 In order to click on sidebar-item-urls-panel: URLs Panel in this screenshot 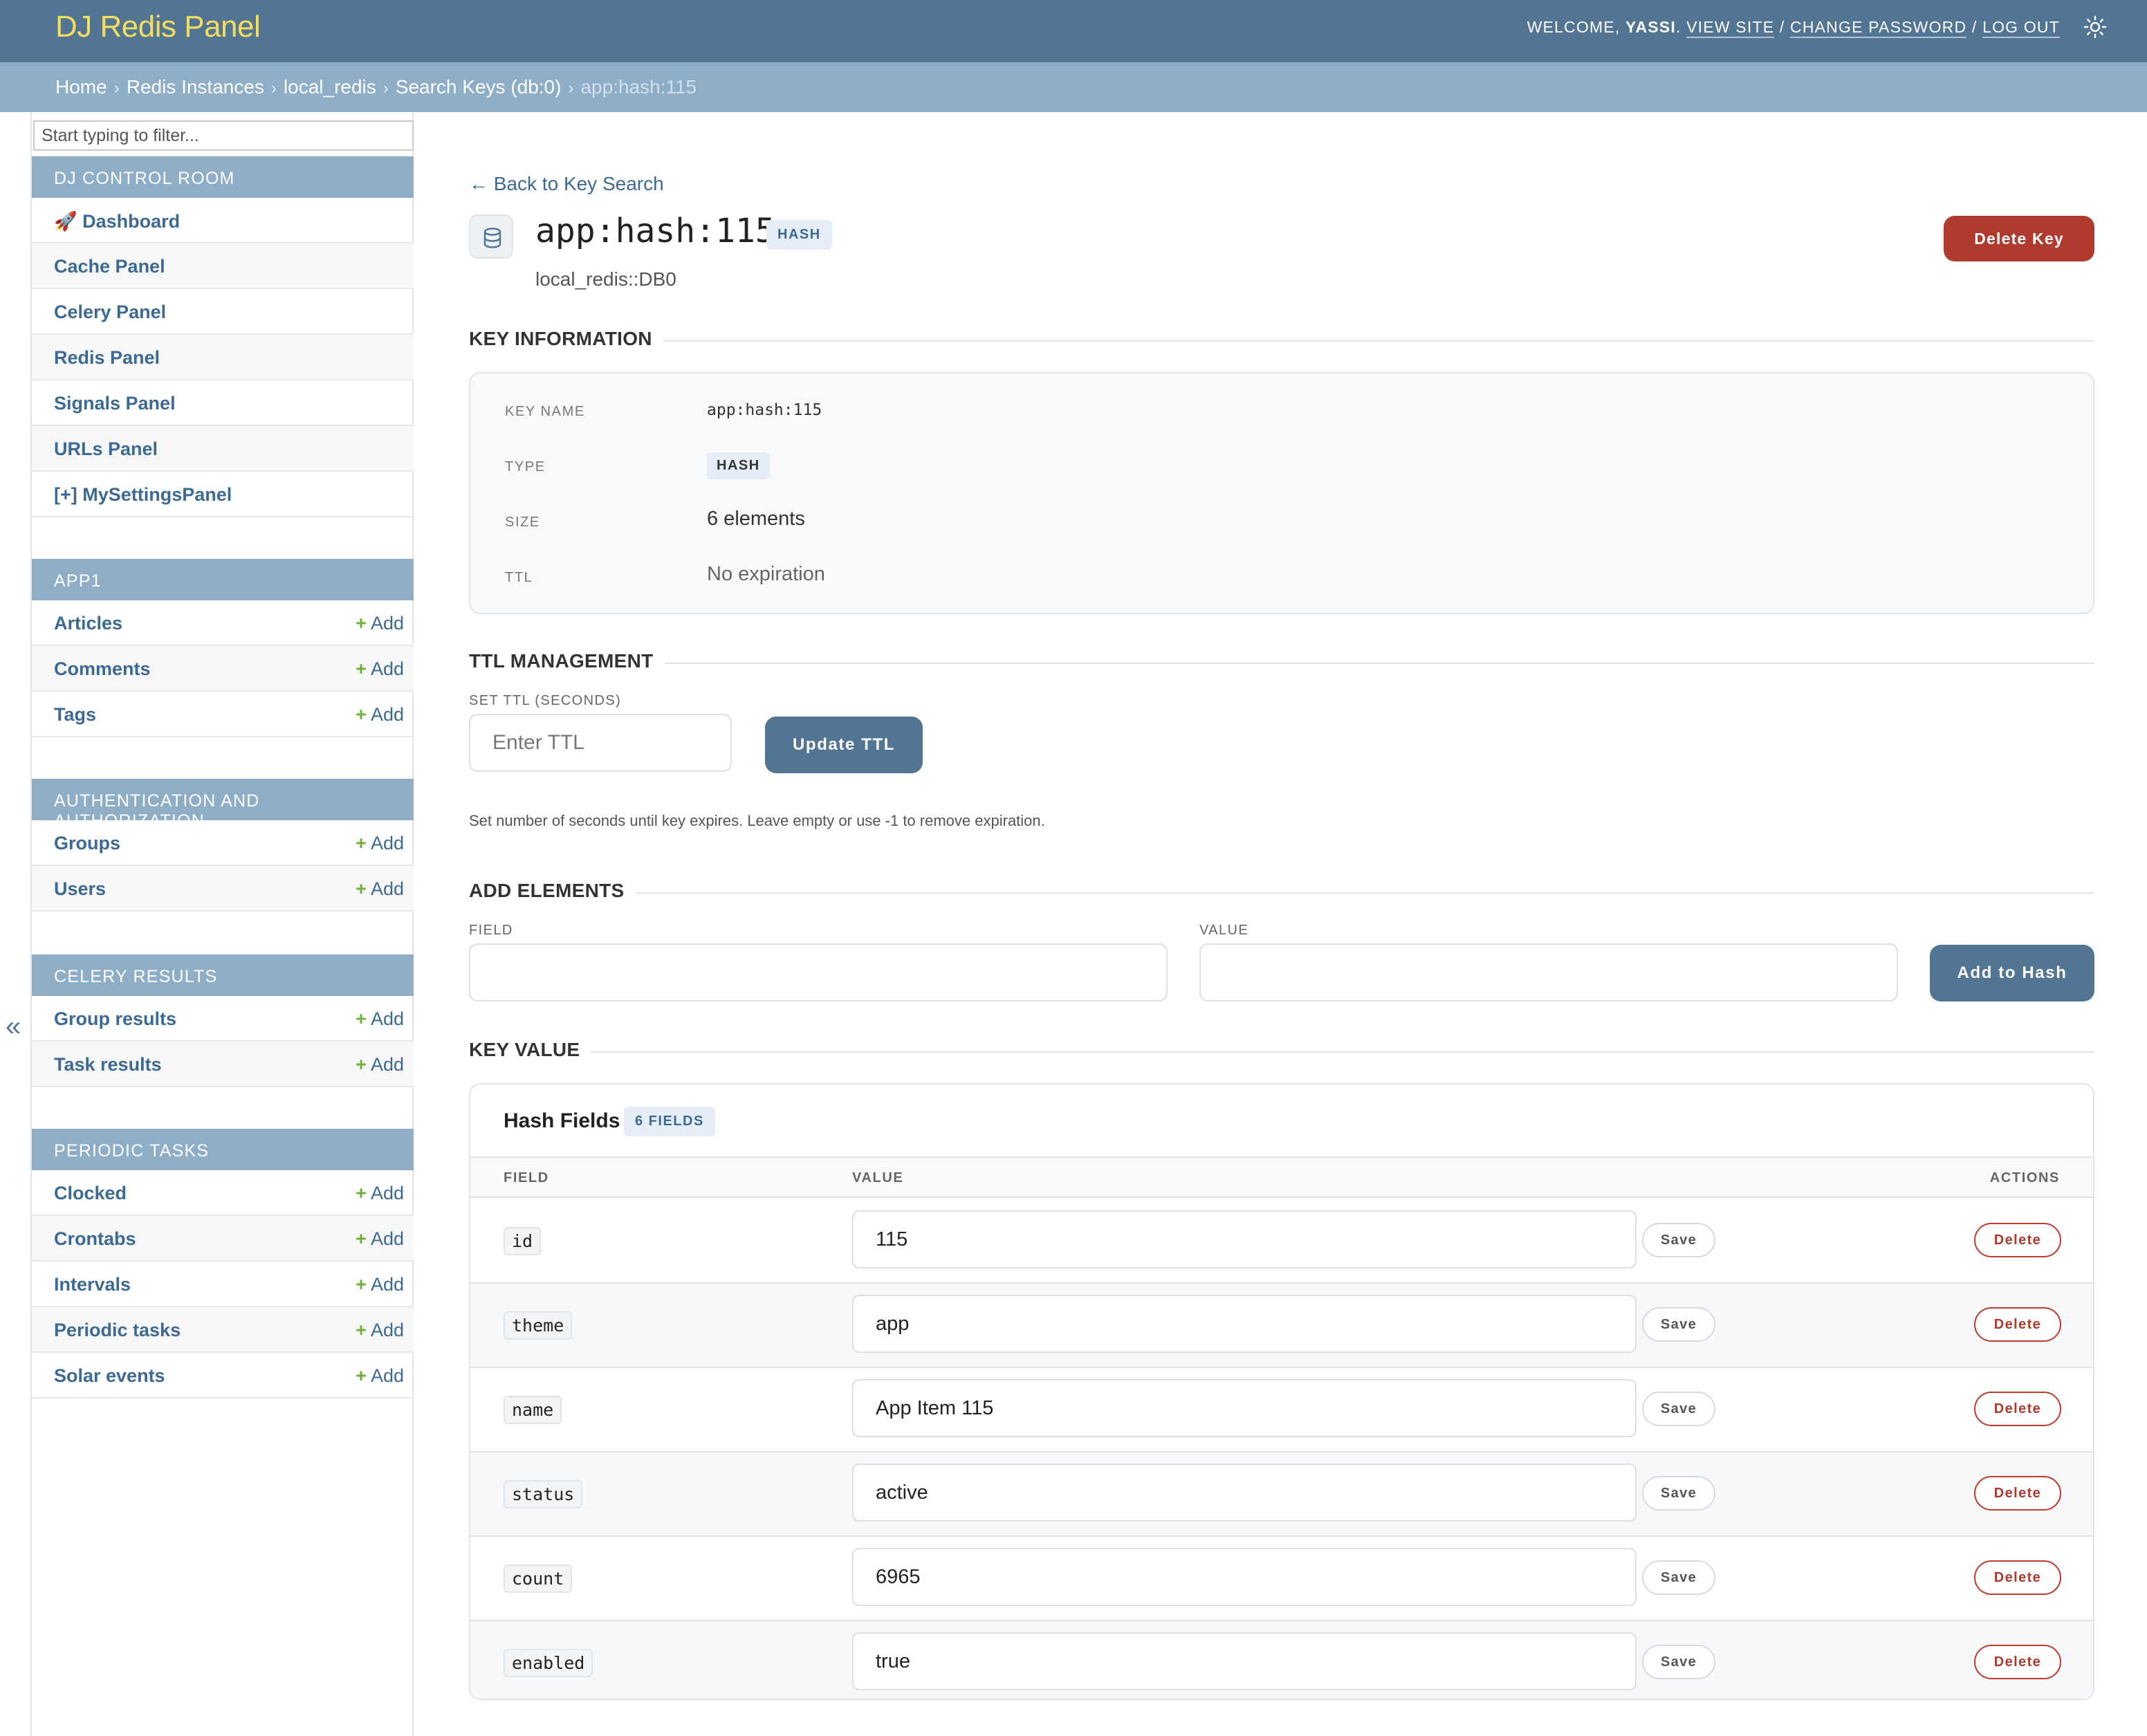, I will do `click(223, 449)`.